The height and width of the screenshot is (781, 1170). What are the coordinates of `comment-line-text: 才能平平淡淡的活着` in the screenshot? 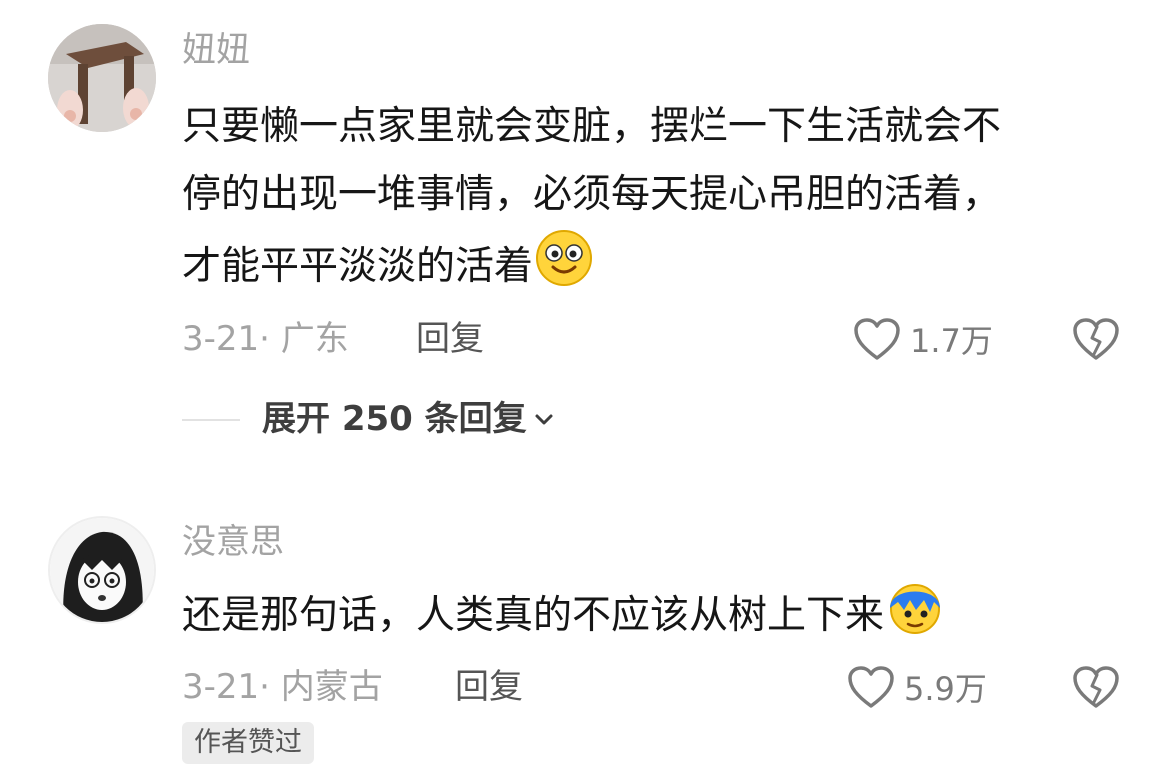 It's located at (358, 266).